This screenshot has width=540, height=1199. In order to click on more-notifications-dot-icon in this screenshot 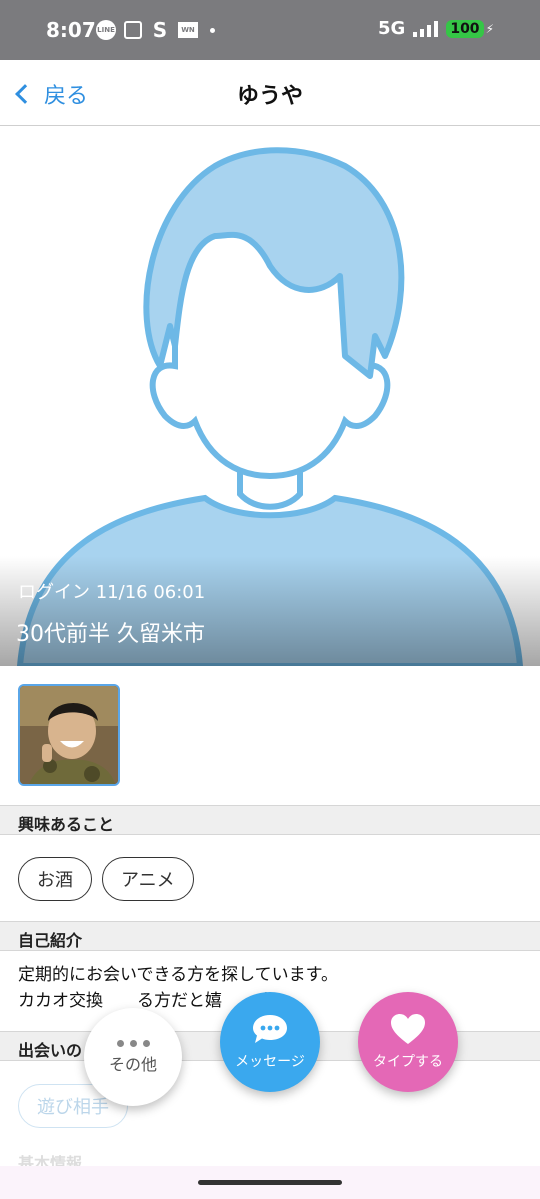, I will do `click(212, 30)`.